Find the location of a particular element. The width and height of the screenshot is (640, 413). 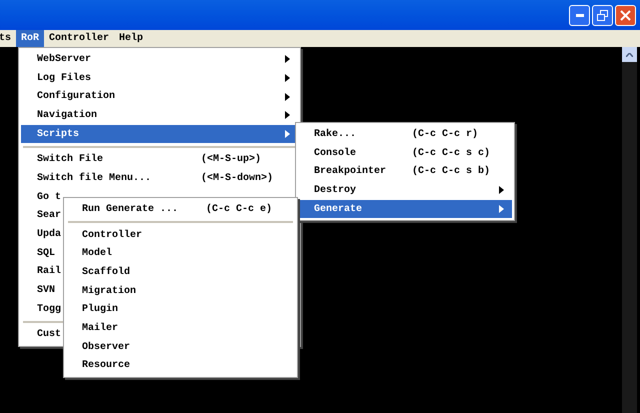

minimize-icon is located at coordinates (580, 15).